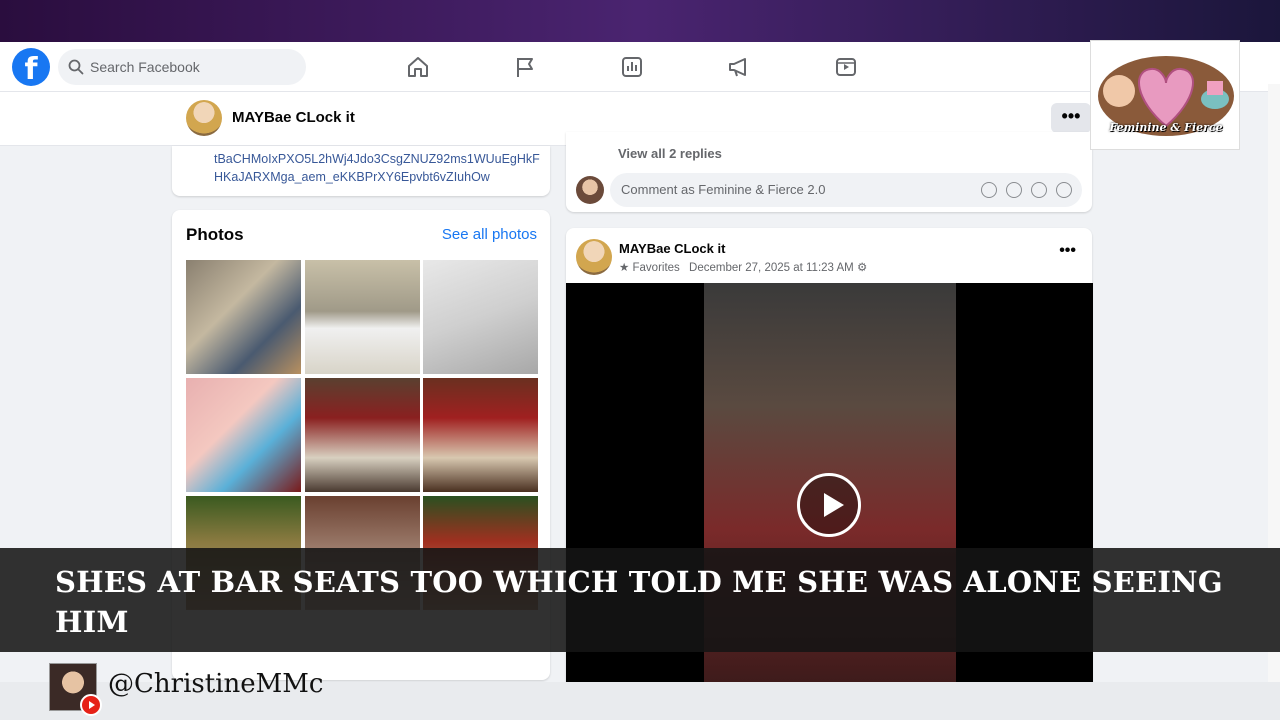 This screenshot has height=720, width=1280. Describe the element at coordinates (1166, 127) in the screenshot. I see `brand-logo-text: Feminine & Fierce` at that location.